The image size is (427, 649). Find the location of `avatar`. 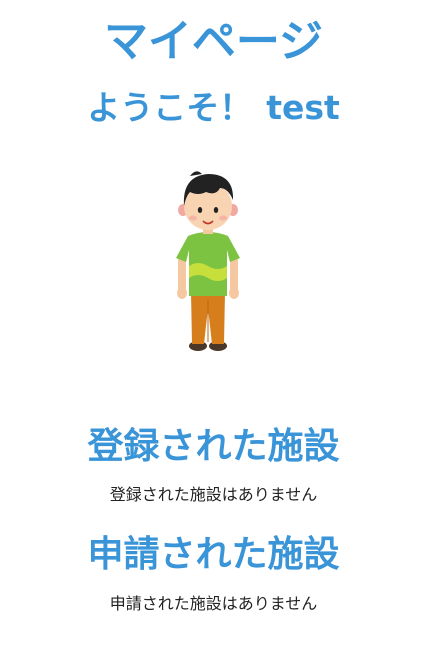

avatar is located at coordinates (208, 260).